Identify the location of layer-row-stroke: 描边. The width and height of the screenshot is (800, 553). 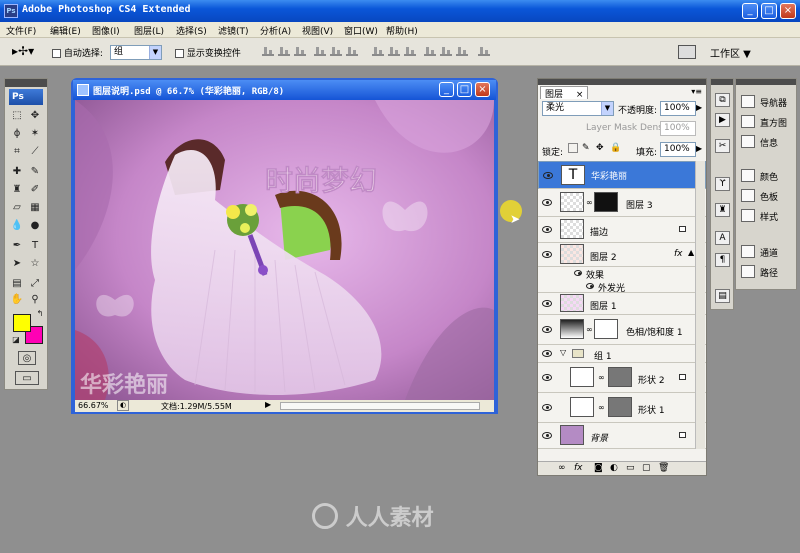
(622, 230).